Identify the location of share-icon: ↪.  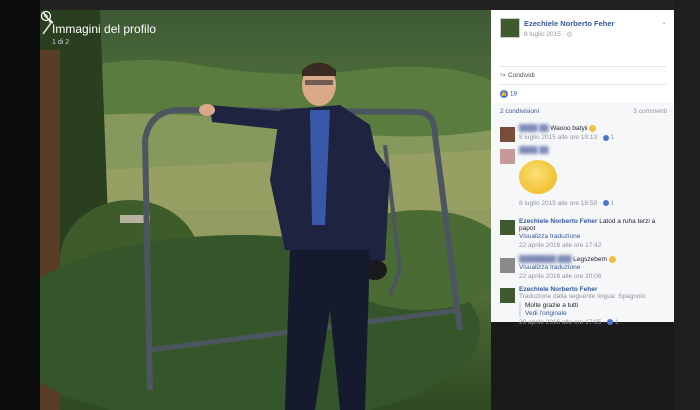
(503, 75).